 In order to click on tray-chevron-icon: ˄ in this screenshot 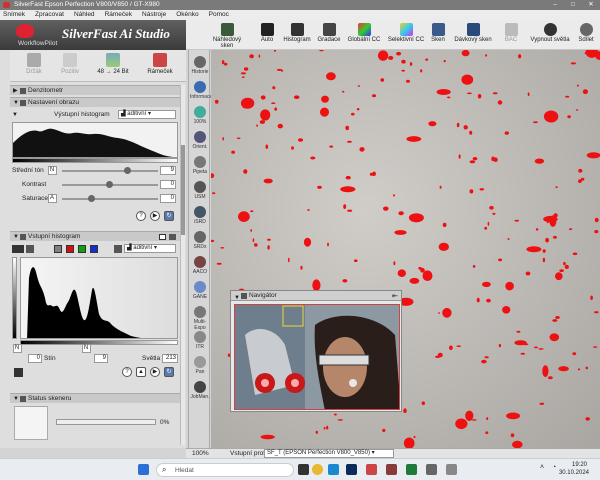, I will do `click(542, 467)`.